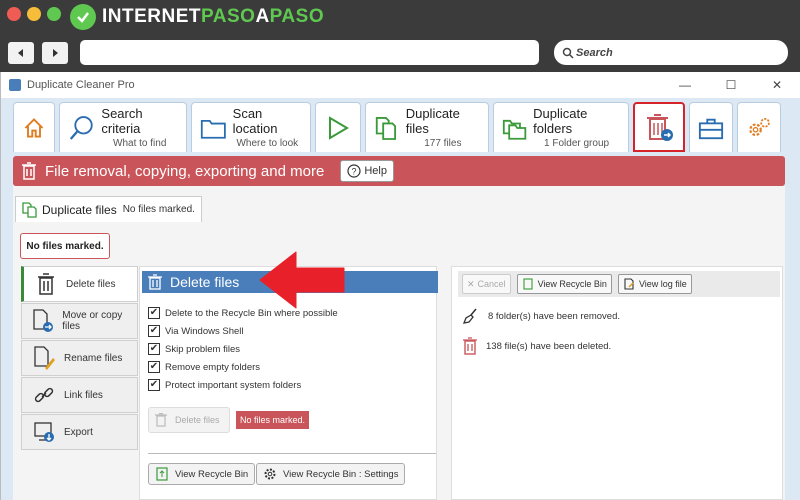  What do you see at coordinates (65, 246) in the screenshot?
I see `status-box: No files marked.` at bounding box center [65, 246].